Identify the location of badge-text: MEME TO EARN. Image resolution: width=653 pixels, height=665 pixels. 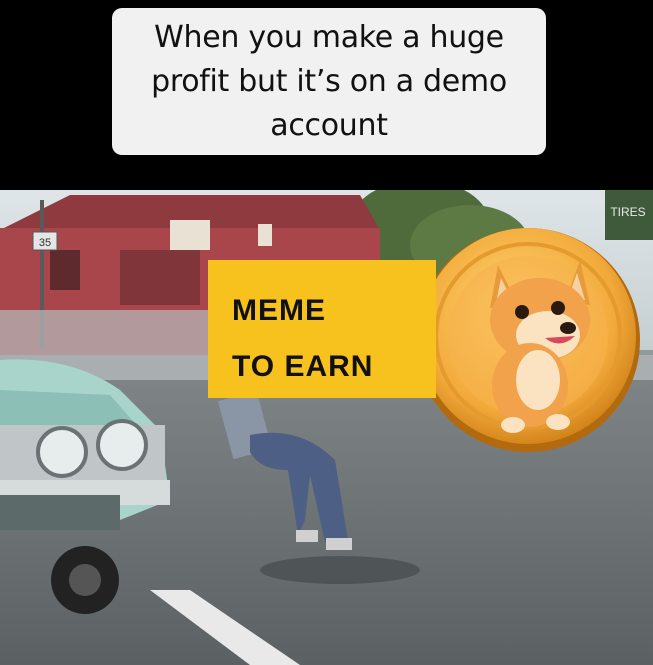
(327, 339).